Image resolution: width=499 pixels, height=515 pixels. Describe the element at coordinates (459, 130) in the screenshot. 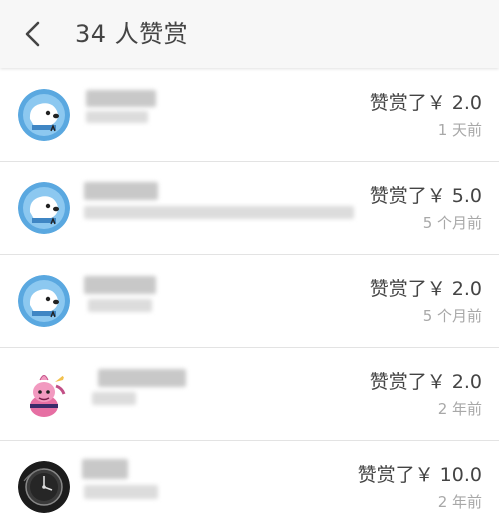

I see `reward-time: 1 天前` at that location.